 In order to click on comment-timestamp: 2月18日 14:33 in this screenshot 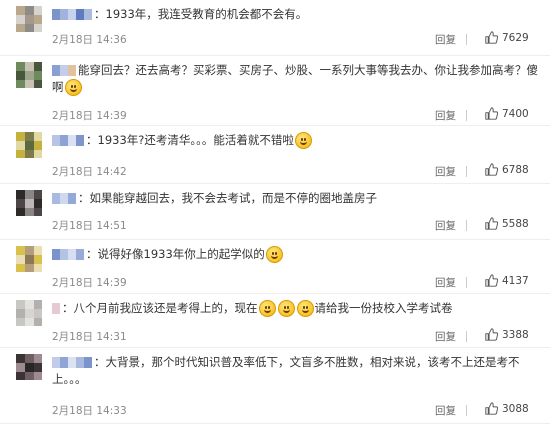, I will do `click(89, 411)`.